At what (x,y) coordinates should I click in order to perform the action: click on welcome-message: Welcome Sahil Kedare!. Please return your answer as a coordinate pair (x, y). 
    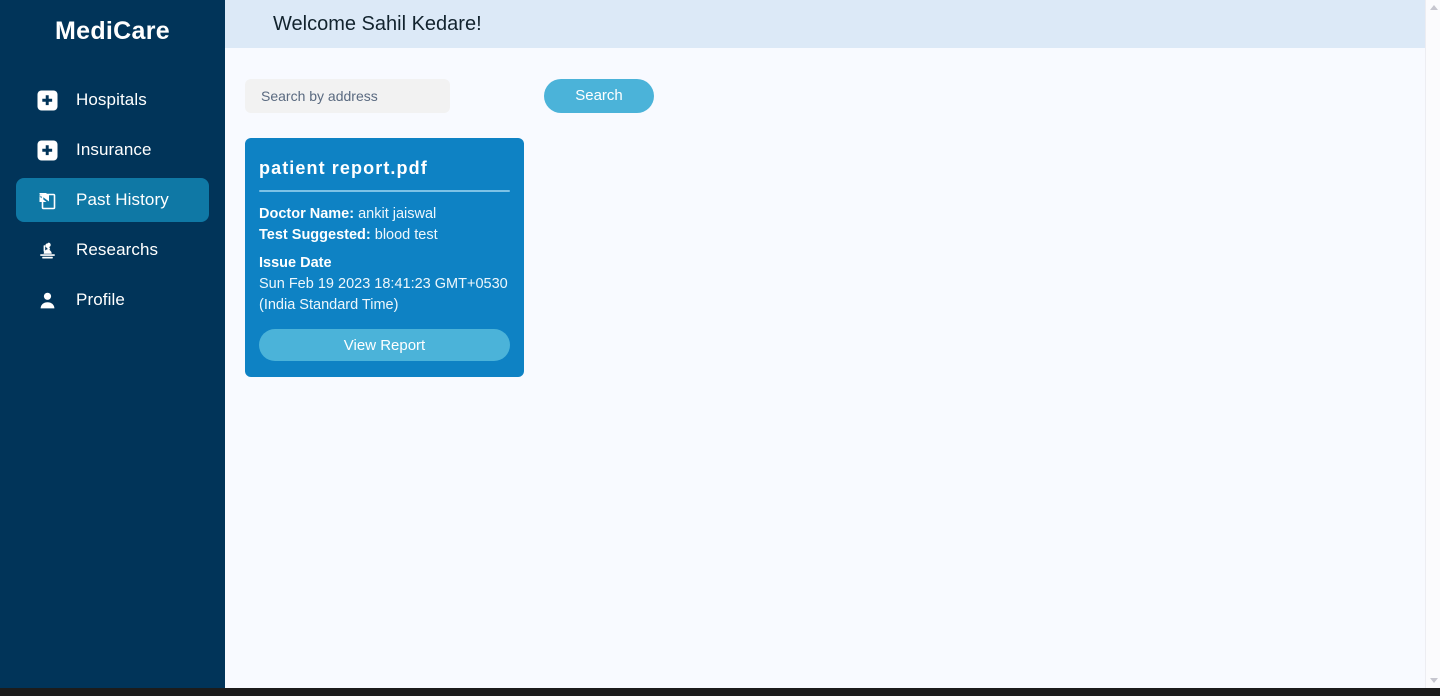
    Looking at the image, I should click on (377, 24).